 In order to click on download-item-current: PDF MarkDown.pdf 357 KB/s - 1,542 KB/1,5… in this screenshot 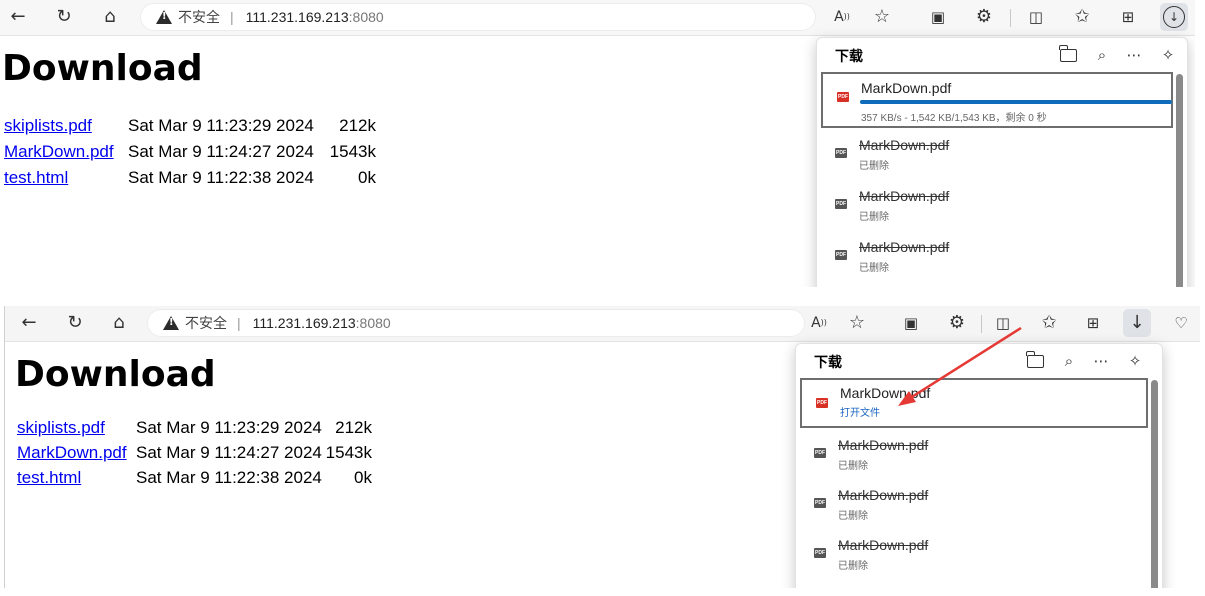, I will do `click(997, 100)`.